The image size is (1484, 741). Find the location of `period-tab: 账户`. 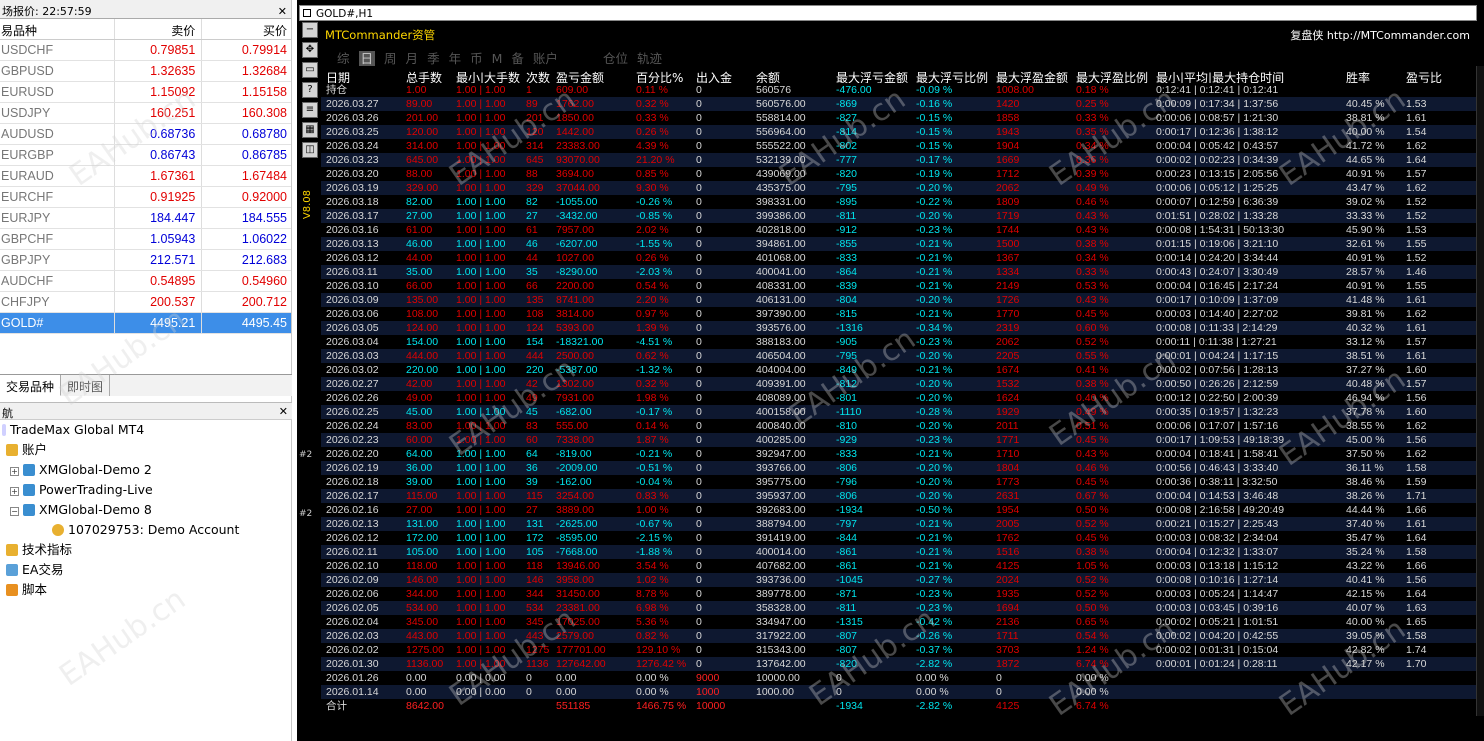

period-tab: 账户 is located at coordinates (545, 58).